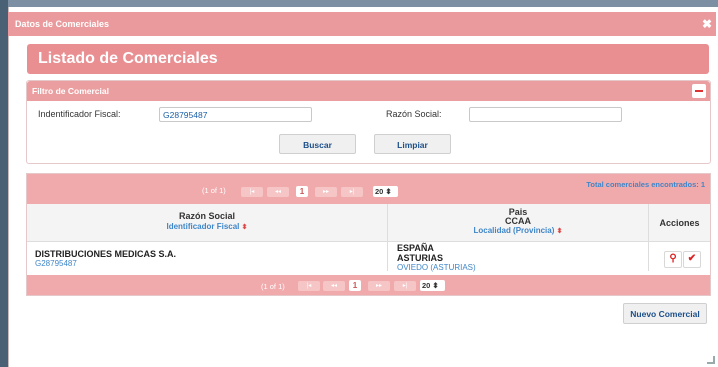 The width and height of the screenshot is (718, 367). I want to click on total-count: Total comerciales encontrados: 1, so click(645, 184).